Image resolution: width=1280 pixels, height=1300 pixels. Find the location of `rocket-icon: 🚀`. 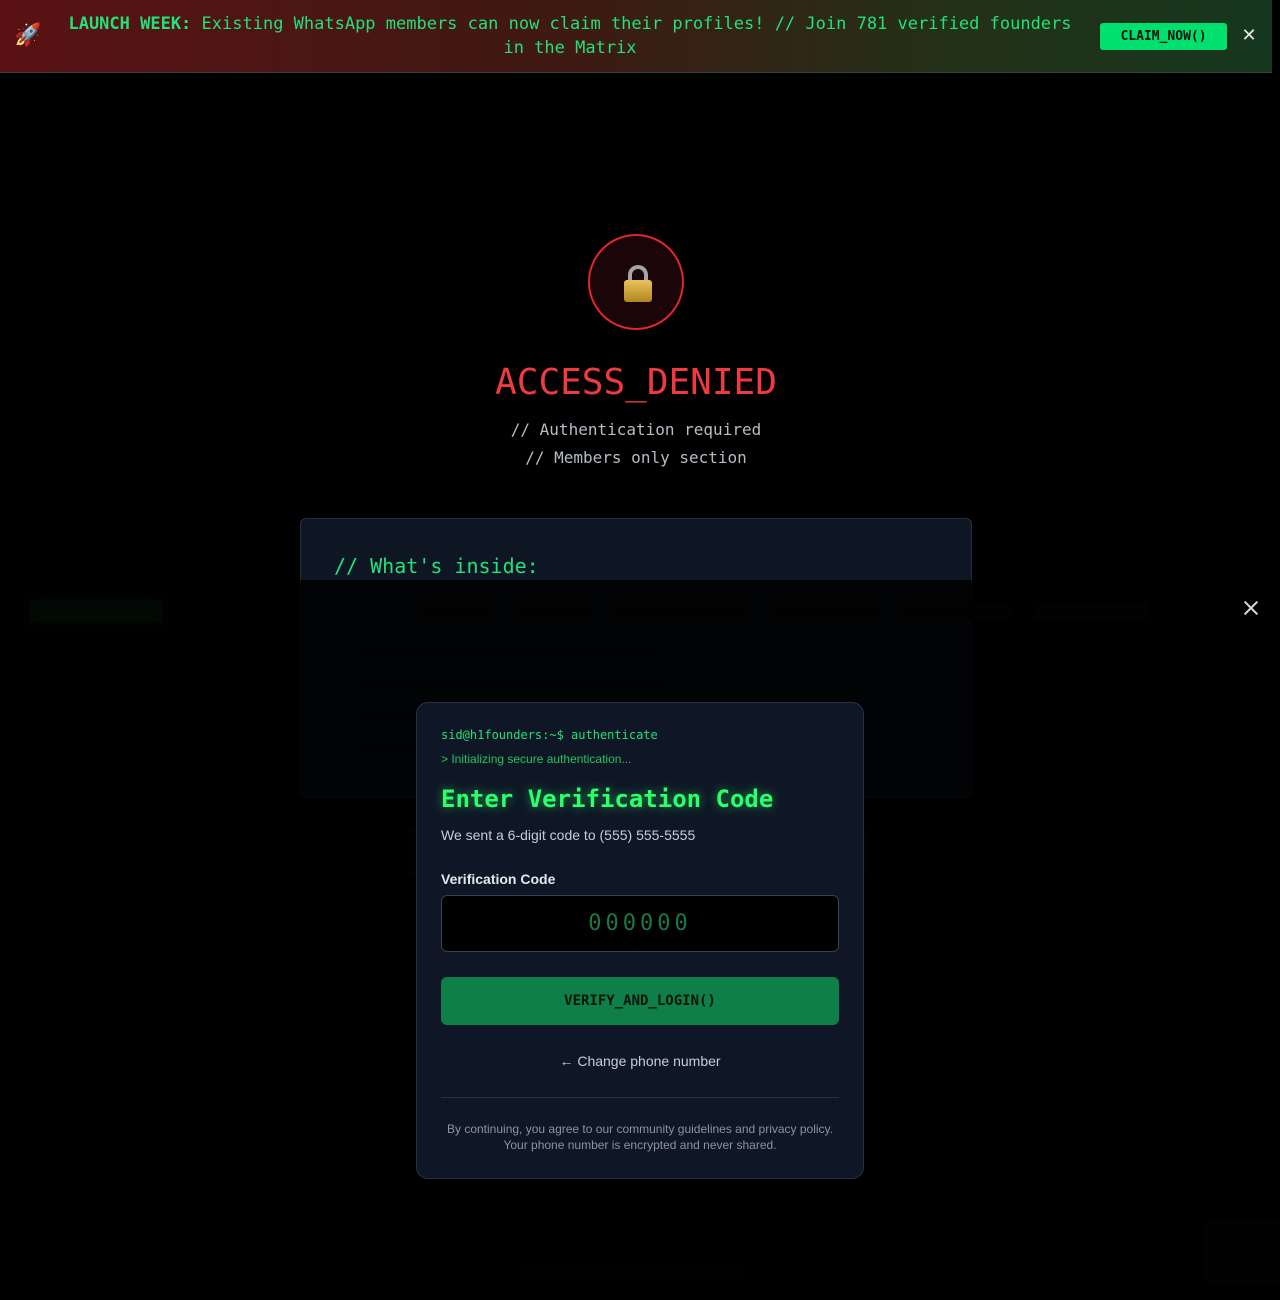

rocket-icon: 🚀 is located at coordinates (28, 35).